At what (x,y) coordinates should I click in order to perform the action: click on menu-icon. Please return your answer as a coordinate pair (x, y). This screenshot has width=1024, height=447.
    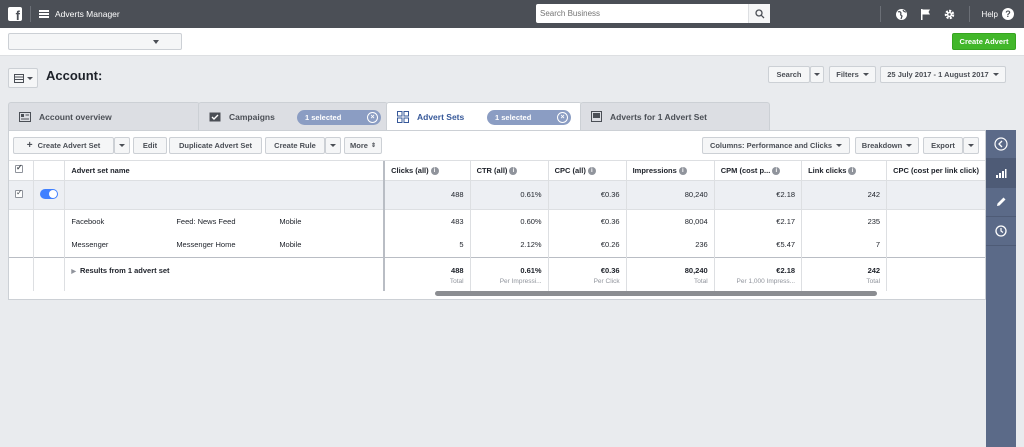
    Looking at the image, I should click on (44, 14).